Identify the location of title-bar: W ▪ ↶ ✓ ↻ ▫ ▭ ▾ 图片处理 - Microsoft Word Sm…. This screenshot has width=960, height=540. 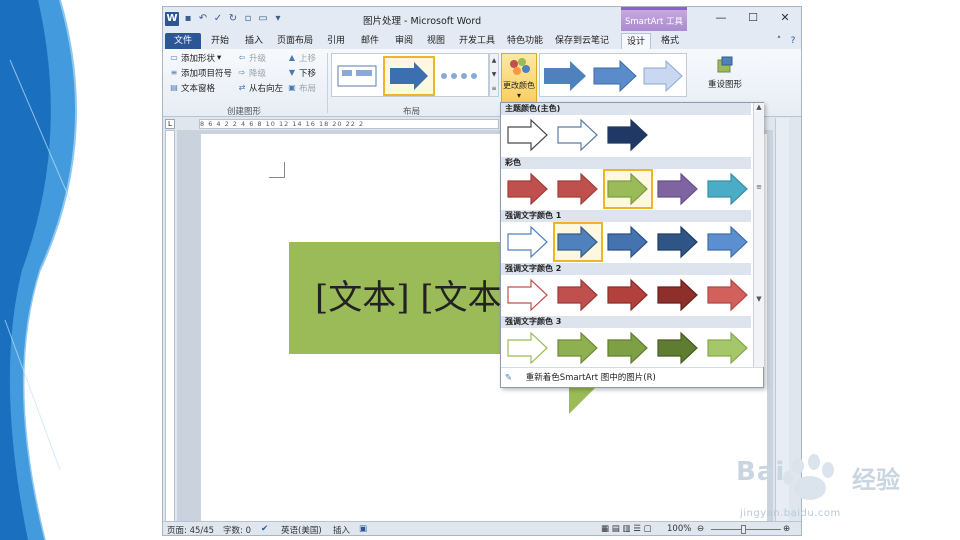
(482, 19).